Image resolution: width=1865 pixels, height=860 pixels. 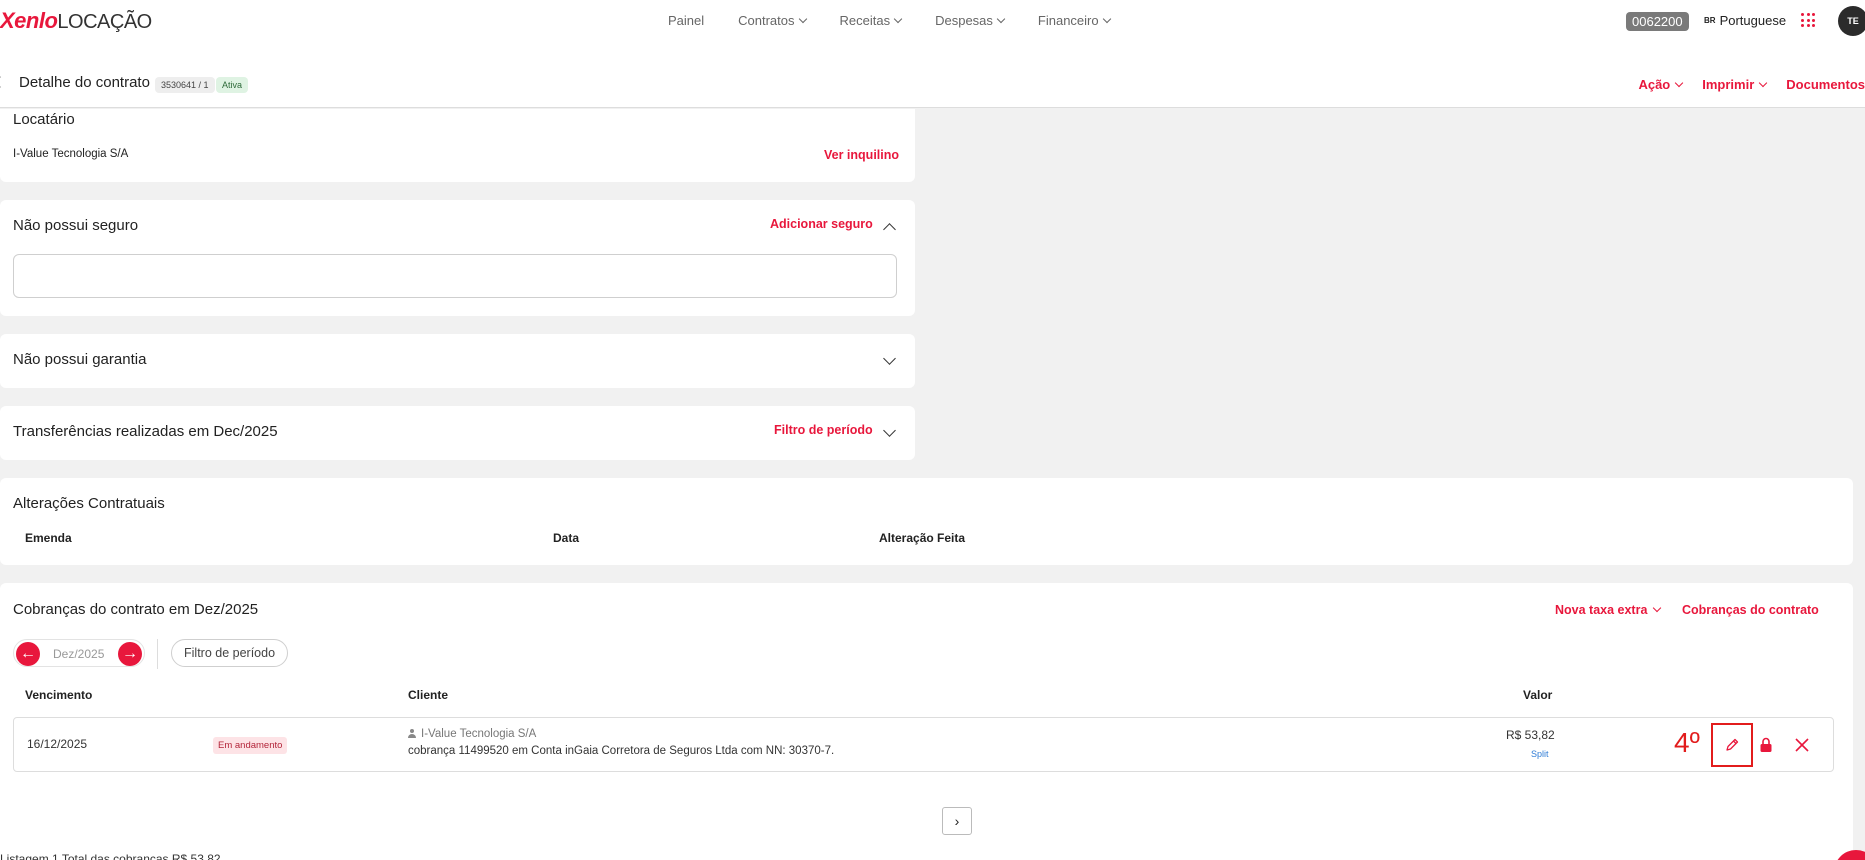 I want to click on tenant-name: I-Value Tecnologia S/A, so click(x=71, y=154).